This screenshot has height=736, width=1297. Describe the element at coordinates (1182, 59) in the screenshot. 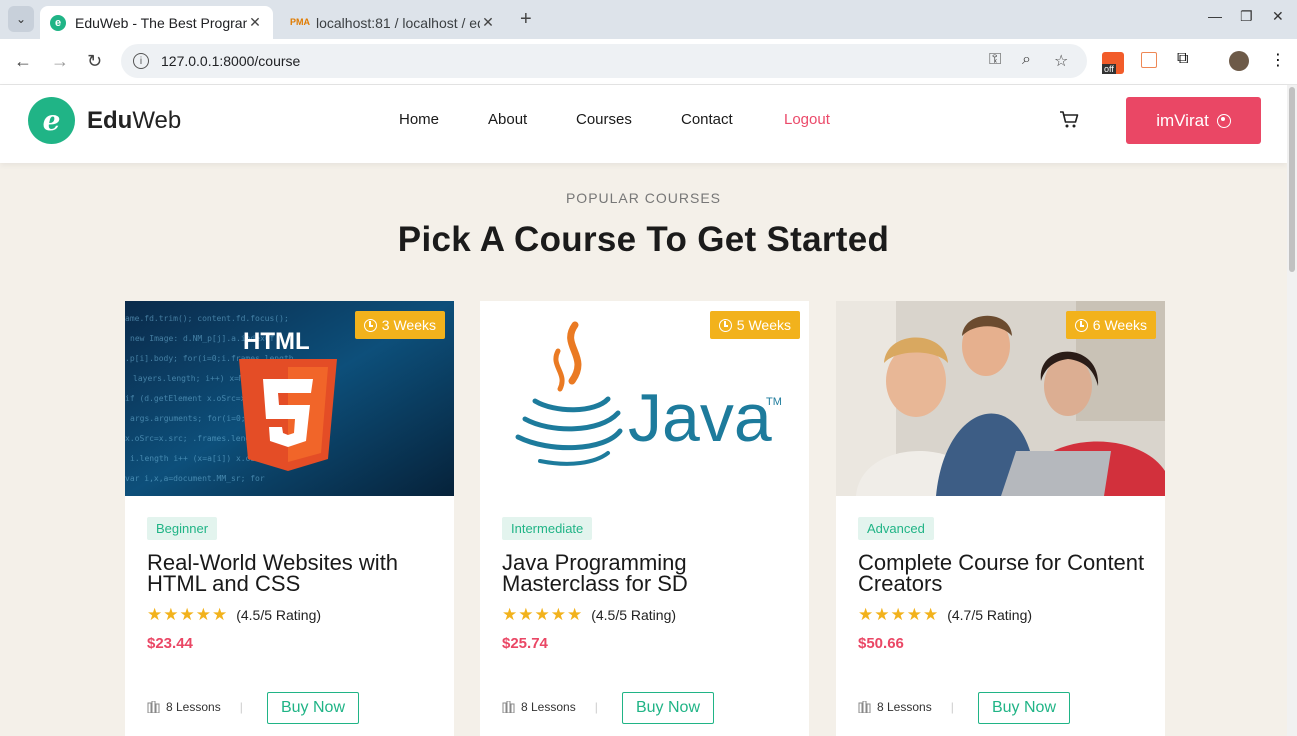

I see `extensions-puzzle-icon: ⧉` at that location.